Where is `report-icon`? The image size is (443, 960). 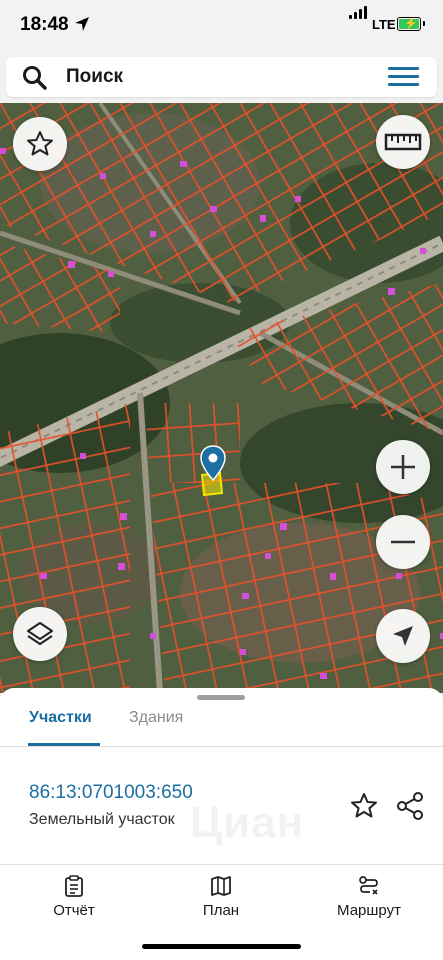 report-icon is located at coordinates (74, 886).